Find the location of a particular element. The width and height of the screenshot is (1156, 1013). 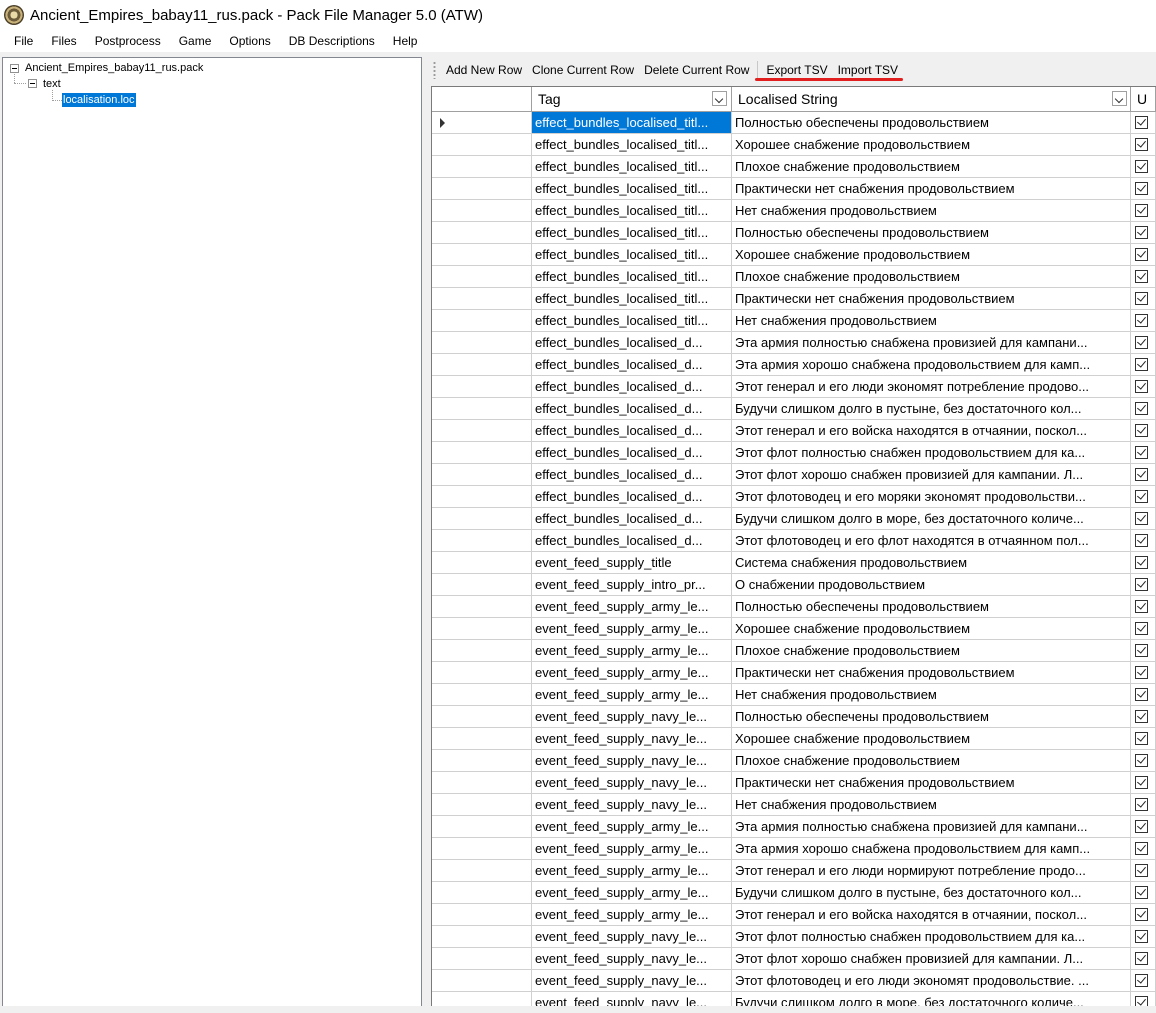

string-filter-dropdown-icon is located at coordinates (1119, 98).